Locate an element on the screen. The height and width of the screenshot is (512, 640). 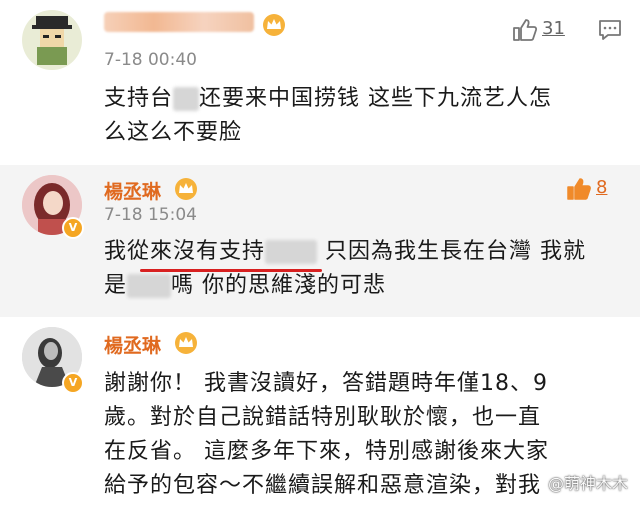
comment-time: 7-18 15:04 is located at coordinates (150, 215).